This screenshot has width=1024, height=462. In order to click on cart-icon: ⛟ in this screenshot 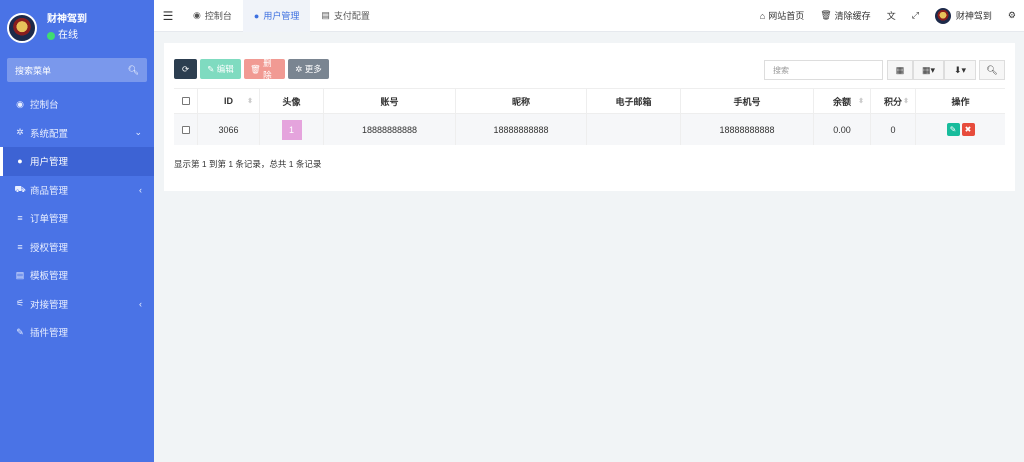, I will do `click(20, 188)`.